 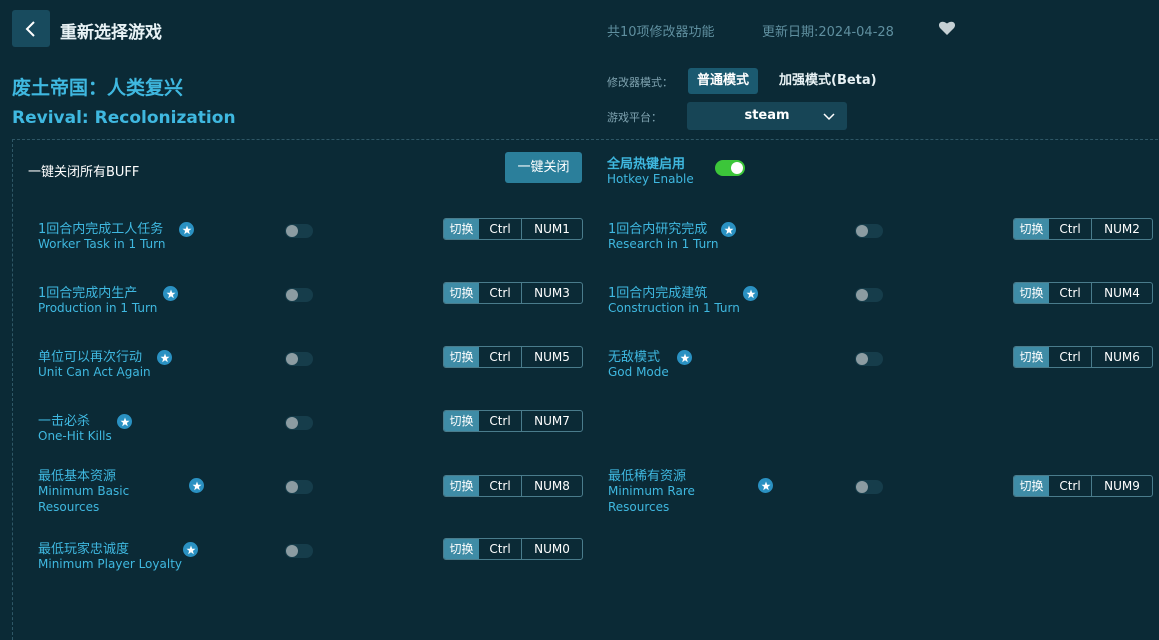 I want to click on hotkey-group: 切换 Ctrl NUM3, so click(x=513, y=293).